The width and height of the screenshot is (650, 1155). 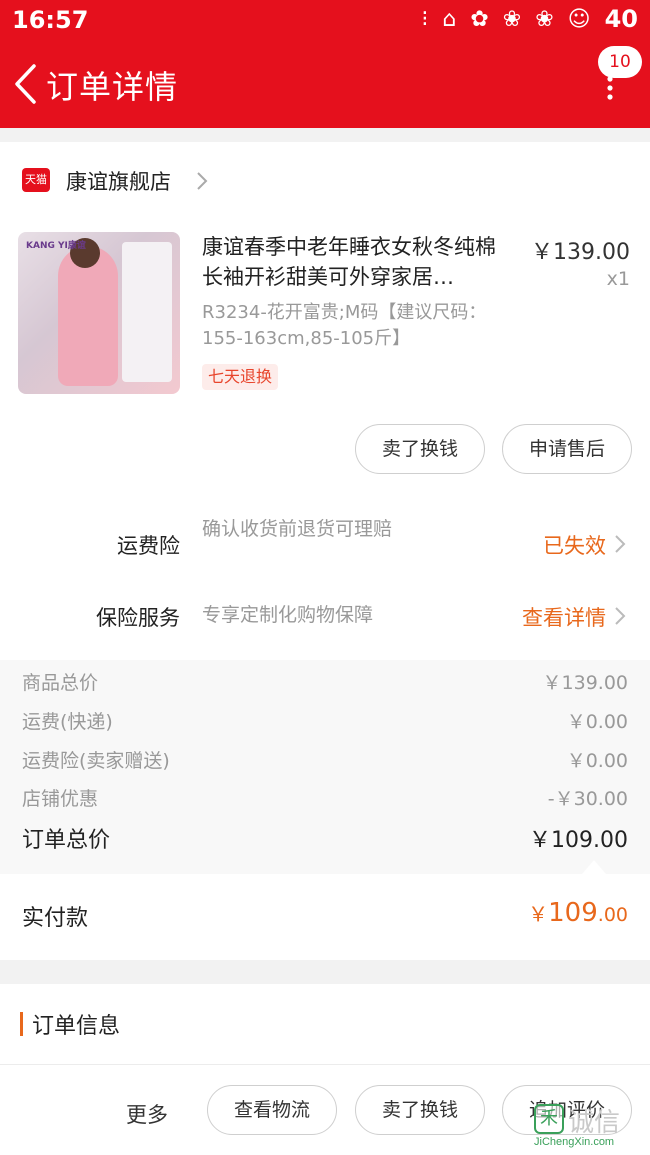 I want to click on product-price: ￥139.00, so click(x=580, y=252).